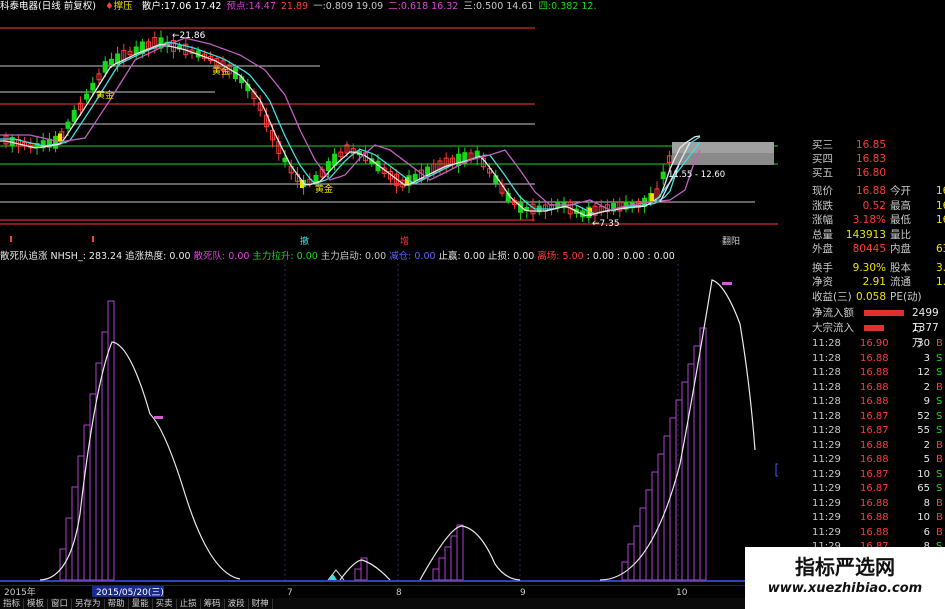 The image size is (945, 609). Describe the element at coordinates (213, 604) in the screenshot. I see `bottom-tab-8: 筹码` at that location.